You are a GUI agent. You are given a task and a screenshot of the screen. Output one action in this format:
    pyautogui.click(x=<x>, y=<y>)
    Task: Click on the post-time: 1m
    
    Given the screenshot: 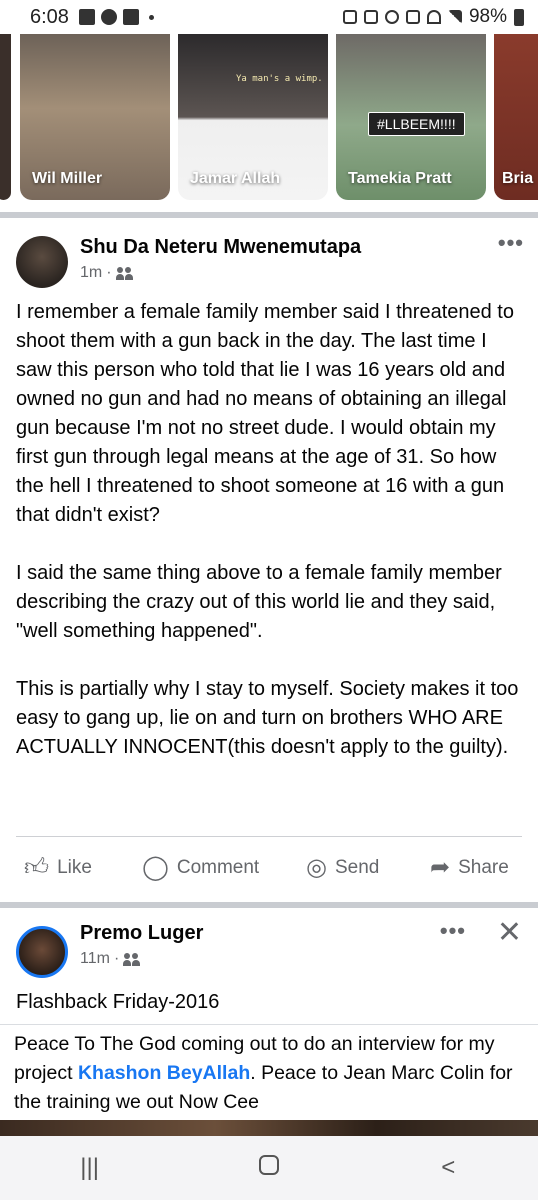 What is the action you would take?
    pyautogui.click(x=91, y=273)
    